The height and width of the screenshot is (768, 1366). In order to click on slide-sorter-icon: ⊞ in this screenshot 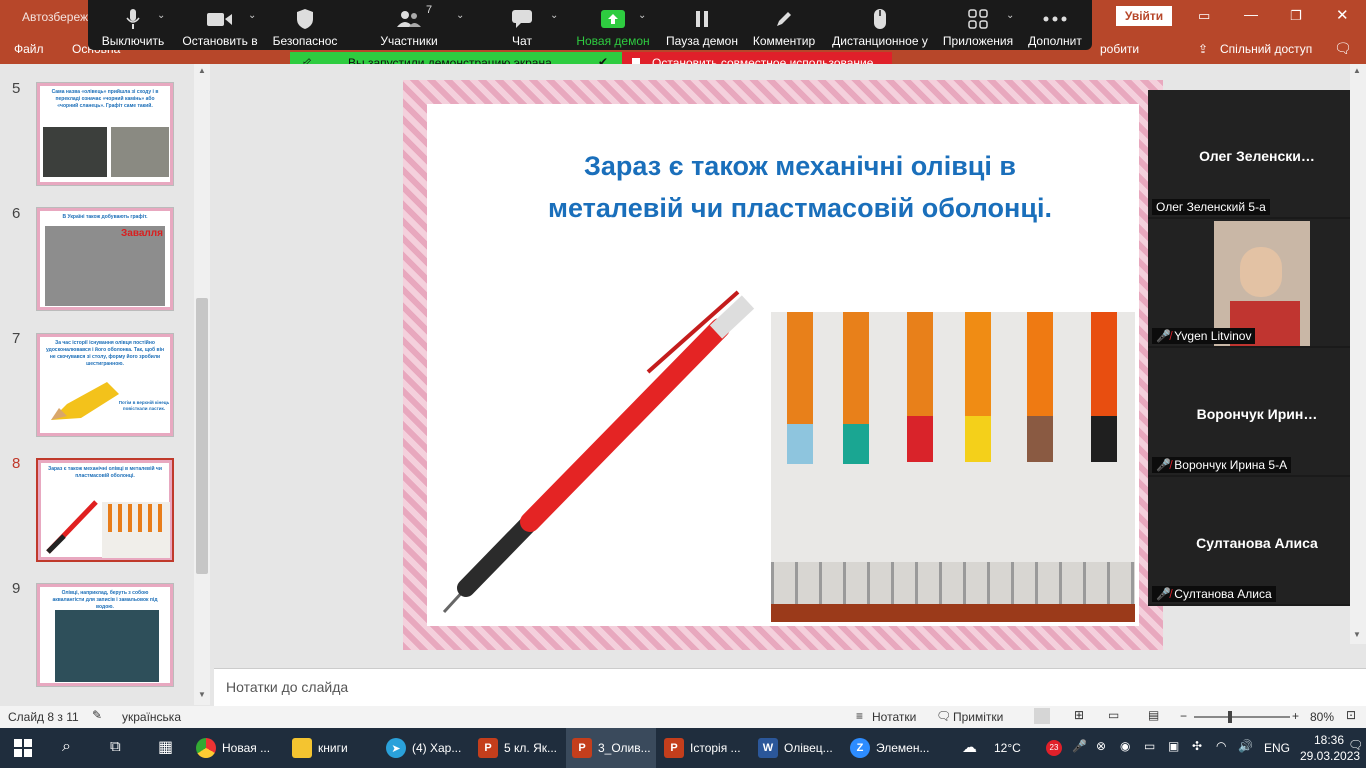, I will do `click(1079, 715)`.